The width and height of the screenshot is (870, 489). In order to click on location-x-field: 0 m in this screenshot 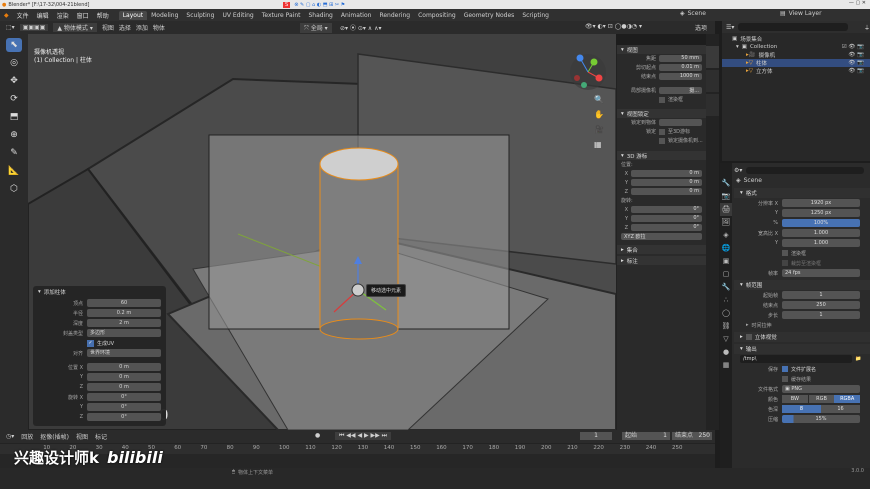, I will do `click(124, 367)`.